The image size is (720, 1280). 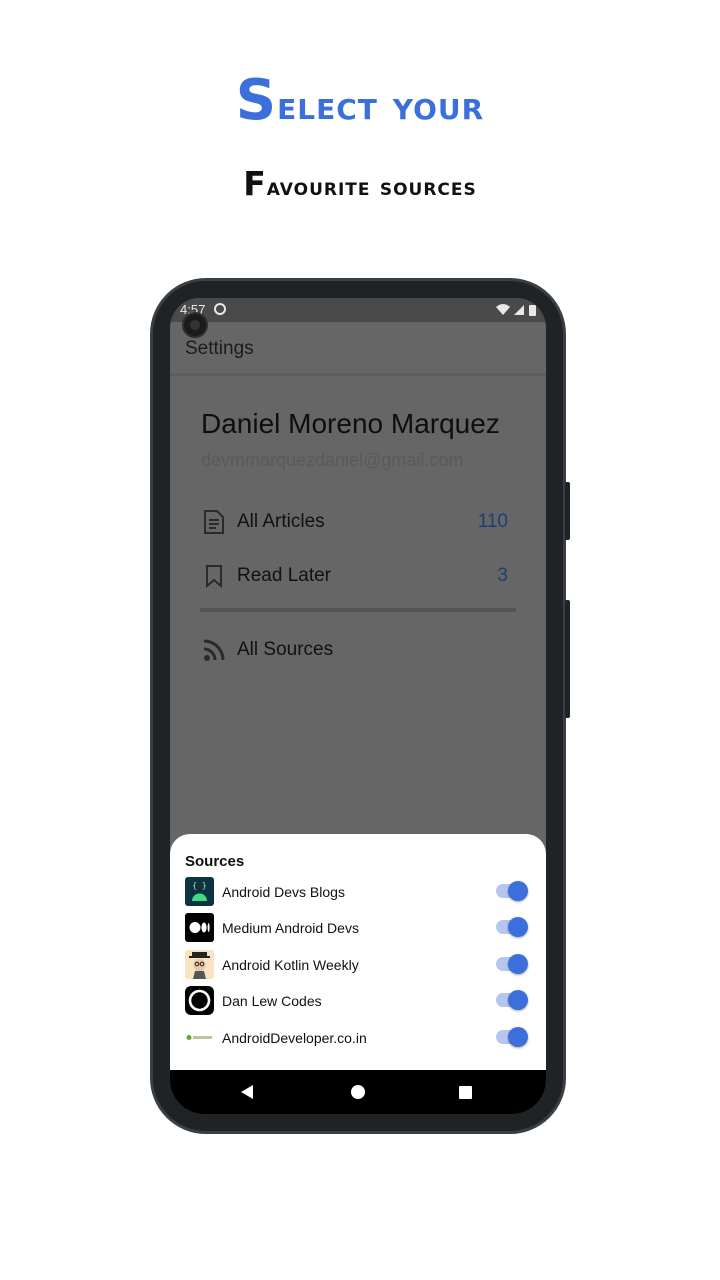 What do you see at coordinates (502, 575) in the screenshot?
I see `read-later-count: 3` at bounding box center [502, 575].